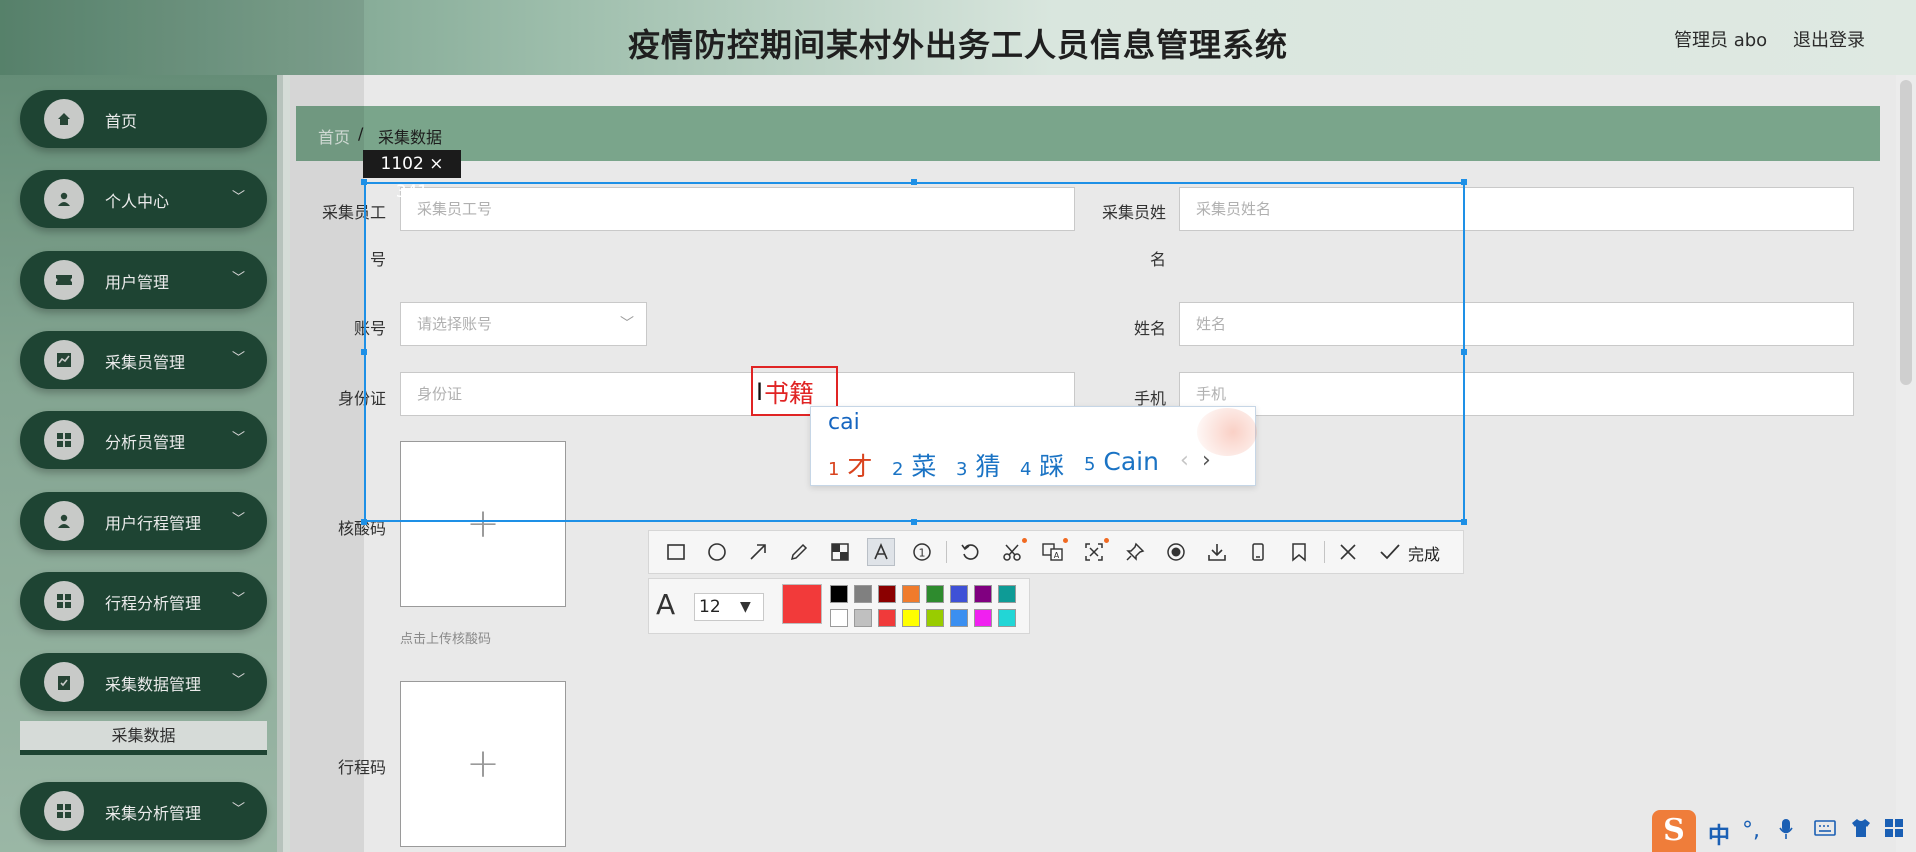 This screenshot has height=852, width=1916. What do you see at coordinates (717, 552) in the screenshot?
I see `ellipse-tool-icon` at bounding box center [717, 552].